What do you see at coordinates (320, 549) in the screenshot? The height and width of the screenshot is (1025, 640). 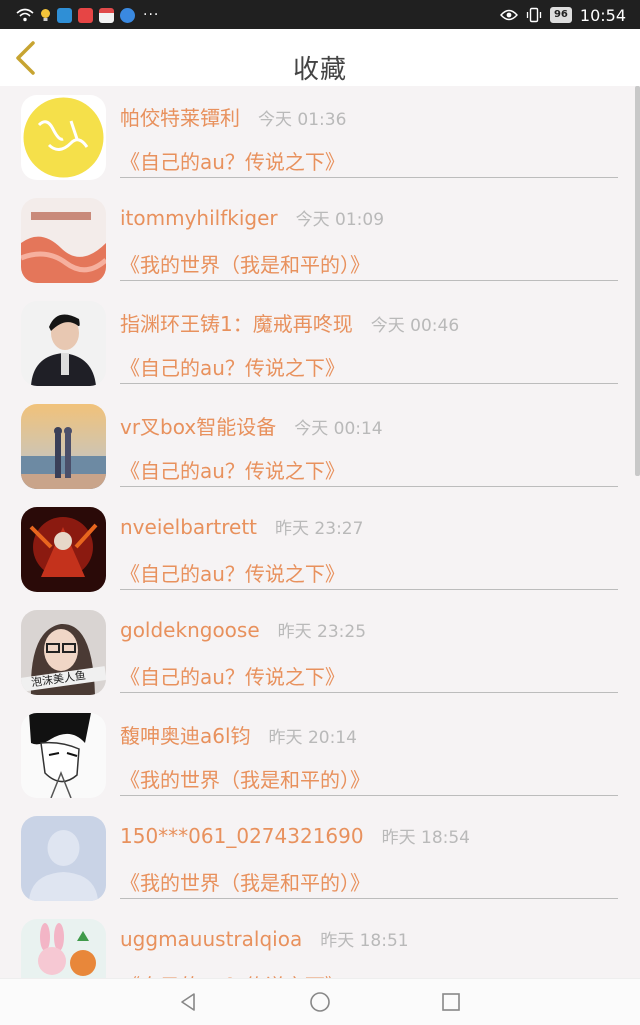 I see `list-item: nveielbartrett 昨天 23:27 《自己的au？传说之下》` at bounding box center [320, 549].